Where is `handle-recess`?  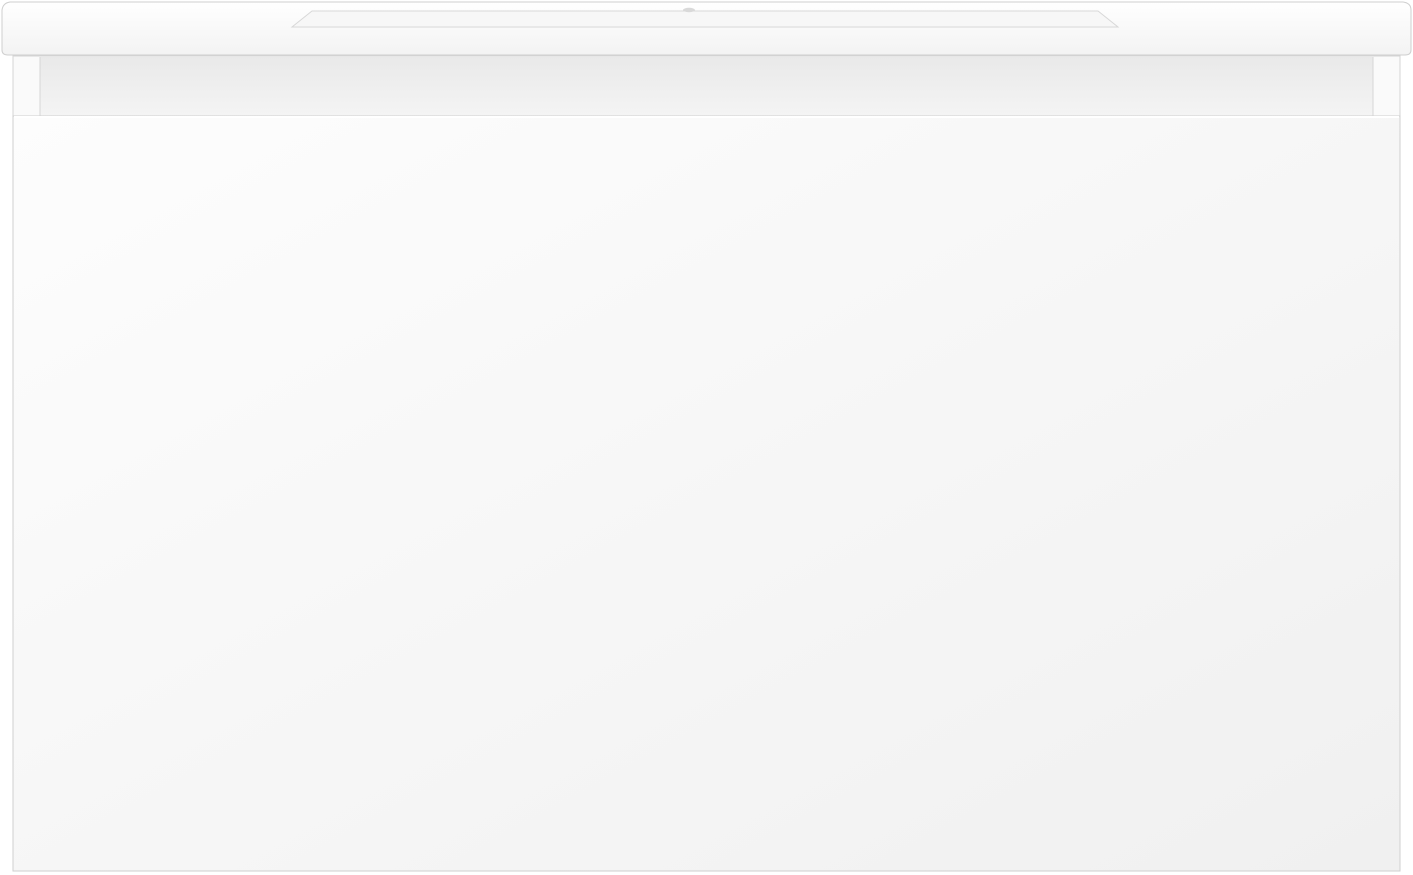
handle-recess is located at coordinates (706, 86).